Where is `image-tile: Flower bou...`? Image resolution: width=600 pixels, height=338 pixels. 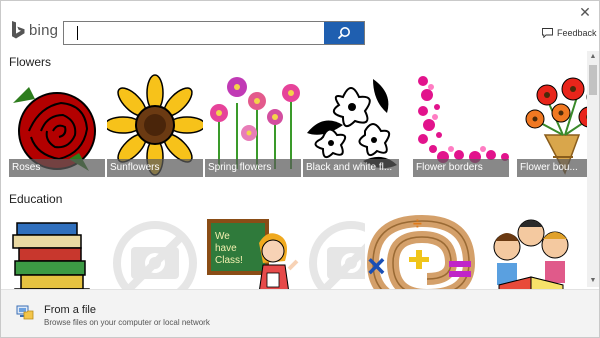
image-tile: Flower bou... is located at coordinates (552, 125).